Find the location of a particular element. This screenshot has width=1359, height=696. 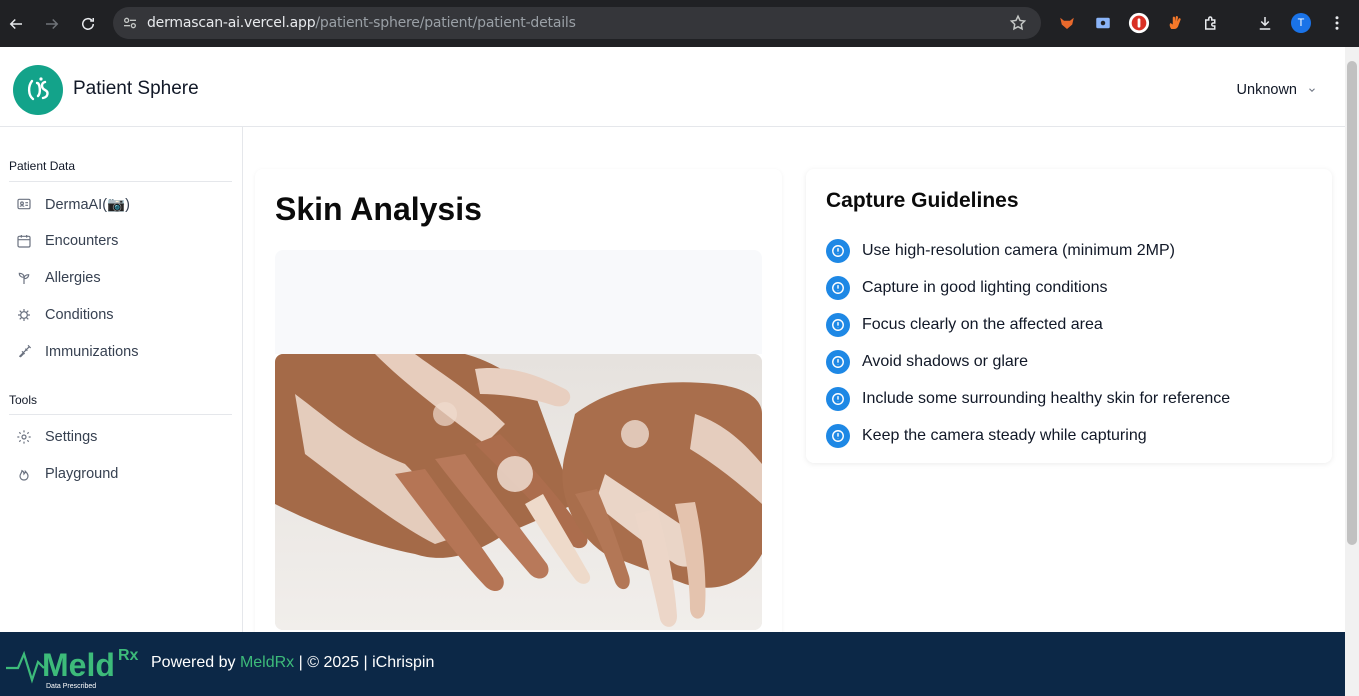

guideline-text: Focus clearly on the affected area is located at coordinates (982, 324).